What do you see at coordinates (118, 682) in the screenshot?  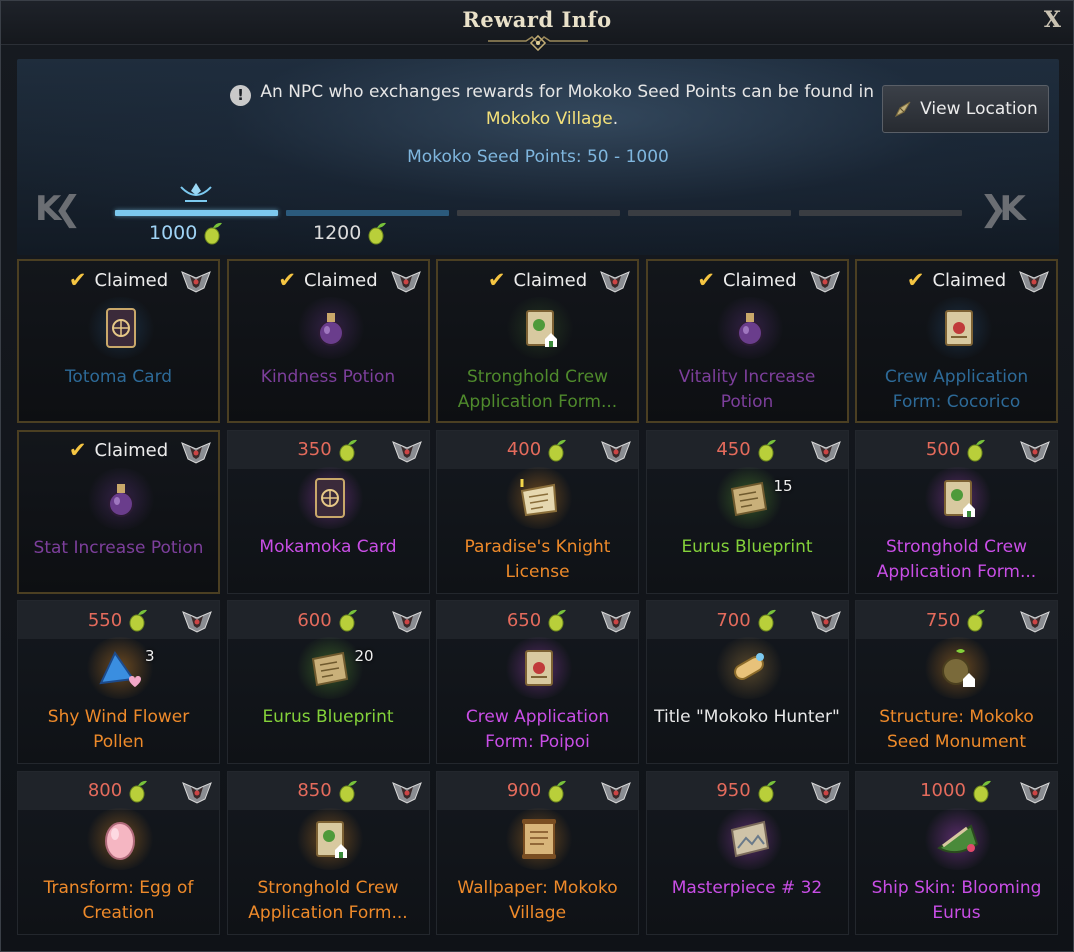 I see `reward-card: 550 3 Shy Wind Flower Pollen` at bounding box center [118, 682].